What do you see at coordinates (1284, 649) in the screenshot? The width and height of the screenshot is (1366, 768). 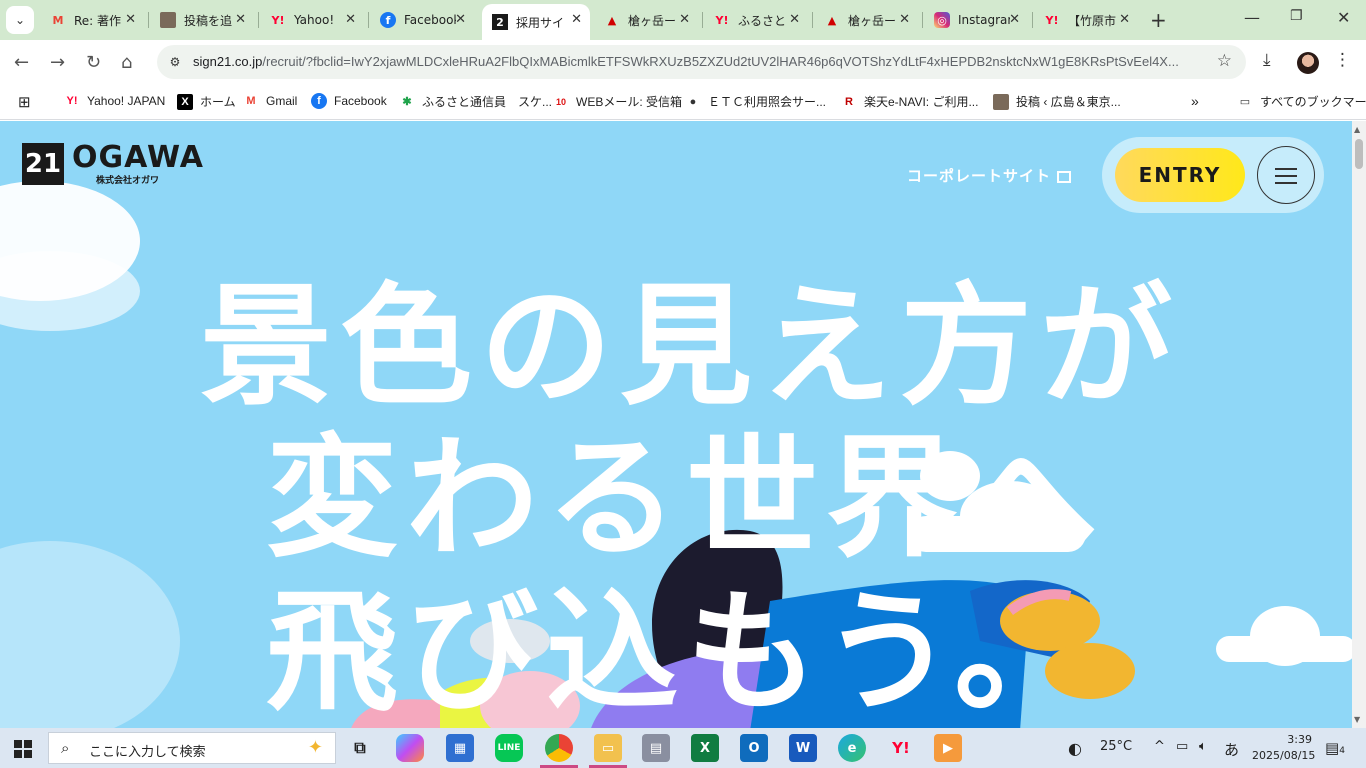 I see `cloud-illustration` at bounding box center [1284, 649].